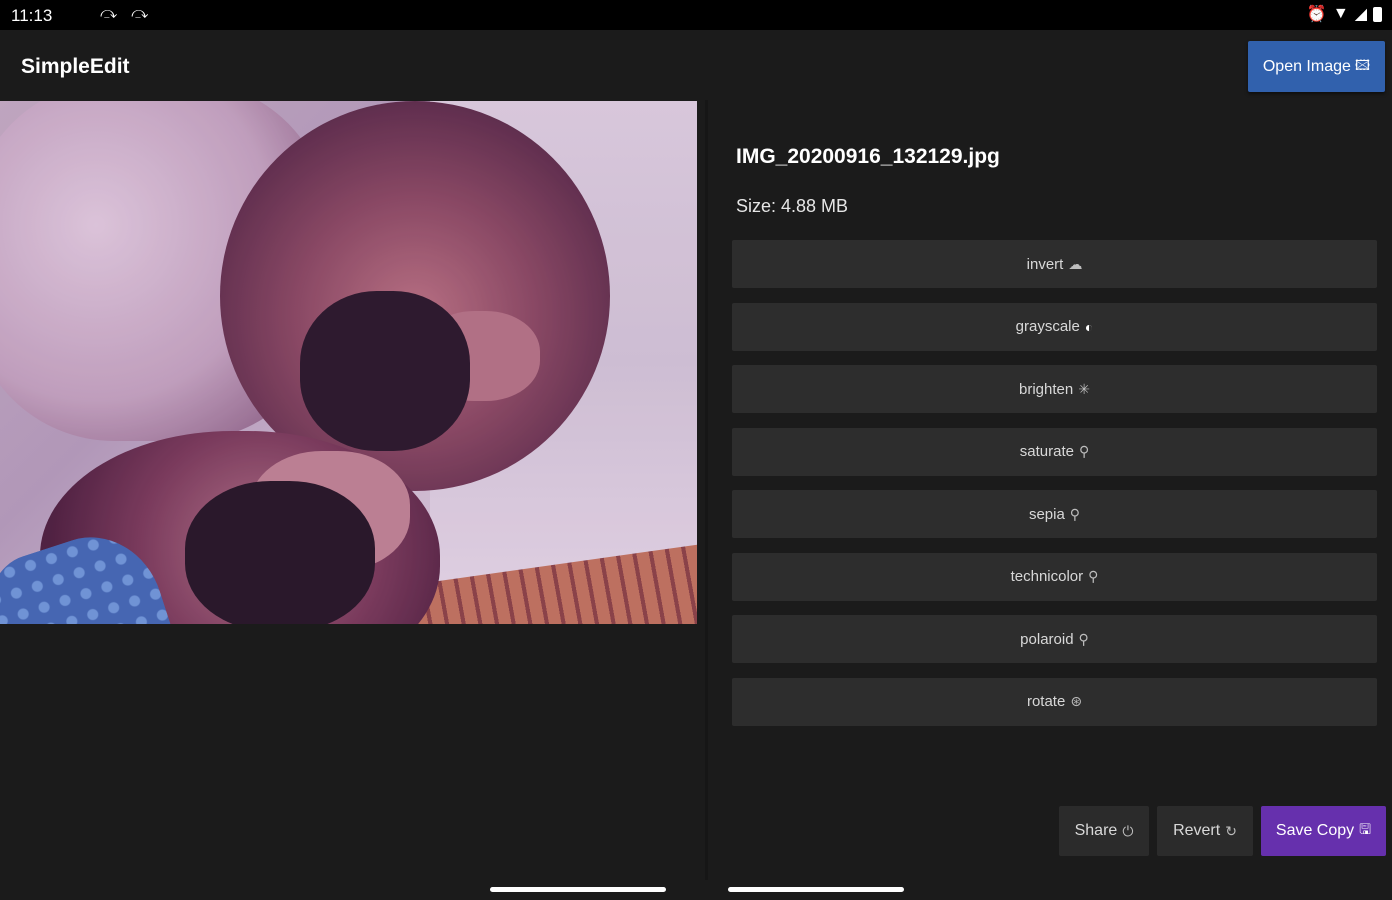  Describe the element at coordinates (1197, 830) in the screenshot. I see `revert-label: Revert` at that location.